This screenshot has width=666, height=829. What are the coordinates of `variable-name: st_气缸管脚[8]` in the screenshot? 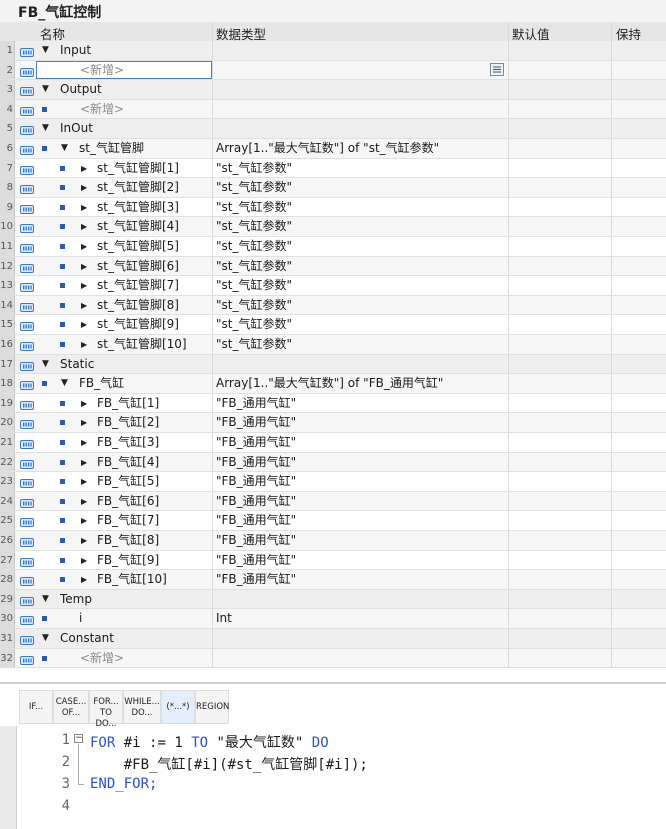 It's located at (138, 305).